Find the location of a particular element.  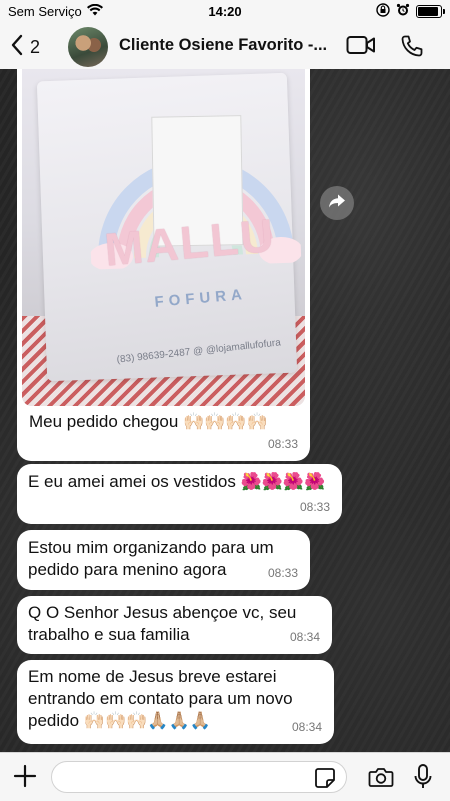

photo-caption: Meu pedido chegou 🙌🏻🙌🏻🙌🏻🙌🏻 is located at coordinates (148, 421).